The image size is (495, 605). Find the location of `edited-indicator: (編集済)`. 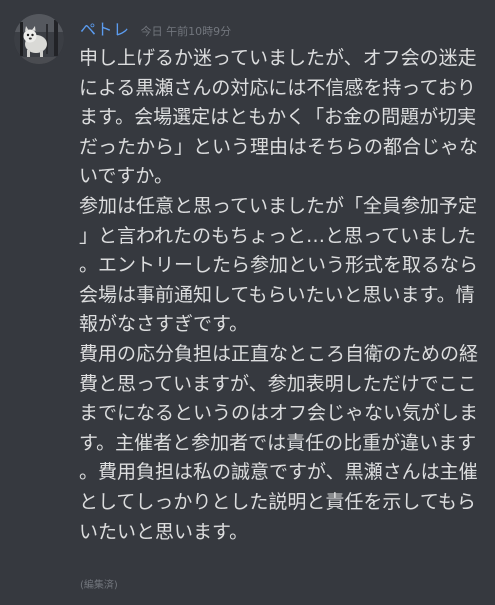

edited-indicator: (編集済) is located at coordinates (99, 585).